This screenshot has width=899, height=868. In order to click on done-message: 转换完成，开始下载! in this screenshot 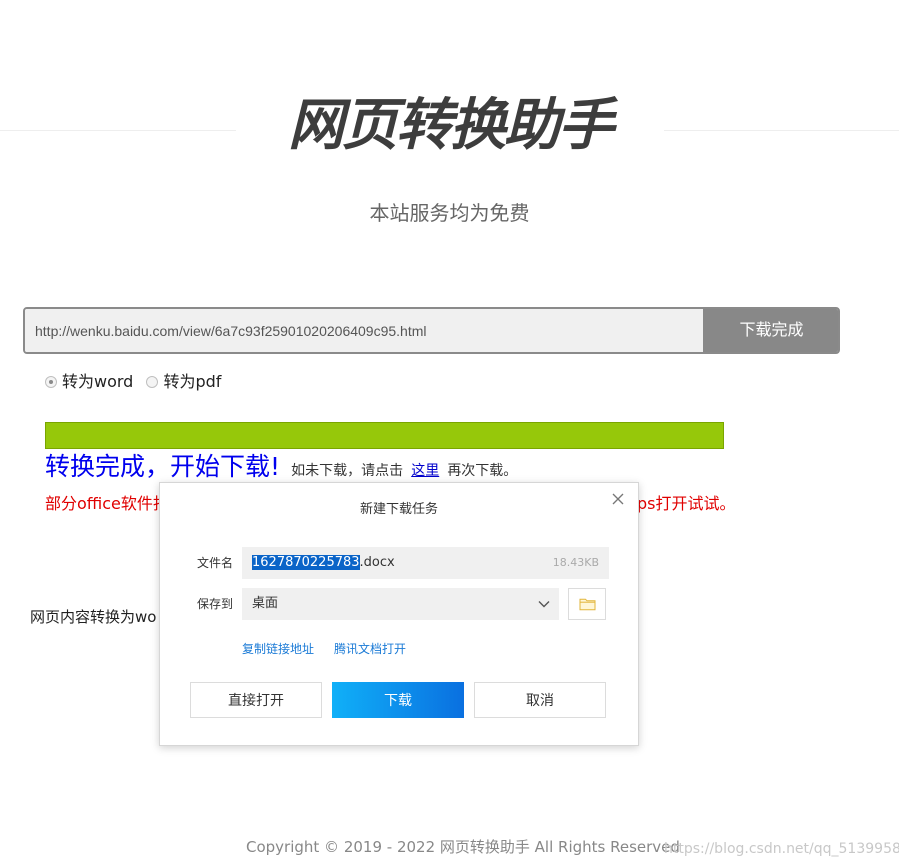, I will do `click(163, 466)`.